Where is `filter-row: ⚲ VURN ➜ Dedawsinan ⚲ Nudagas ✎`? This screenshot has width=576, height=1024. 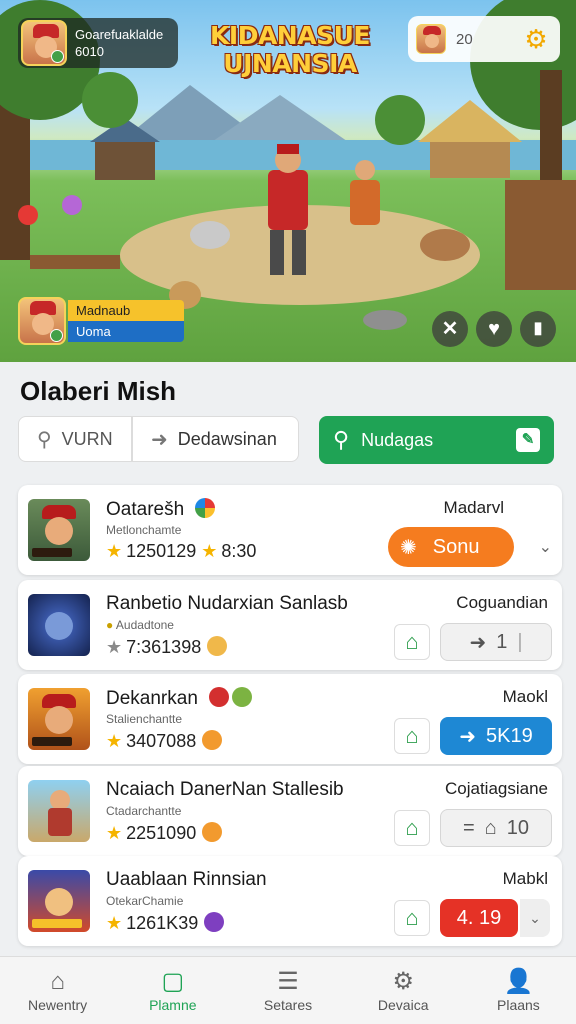 filter-row: ⚲ VURN ➜ Dedawsinan ⚲ Nudagas ✎ is located at coordinates (288, 440).